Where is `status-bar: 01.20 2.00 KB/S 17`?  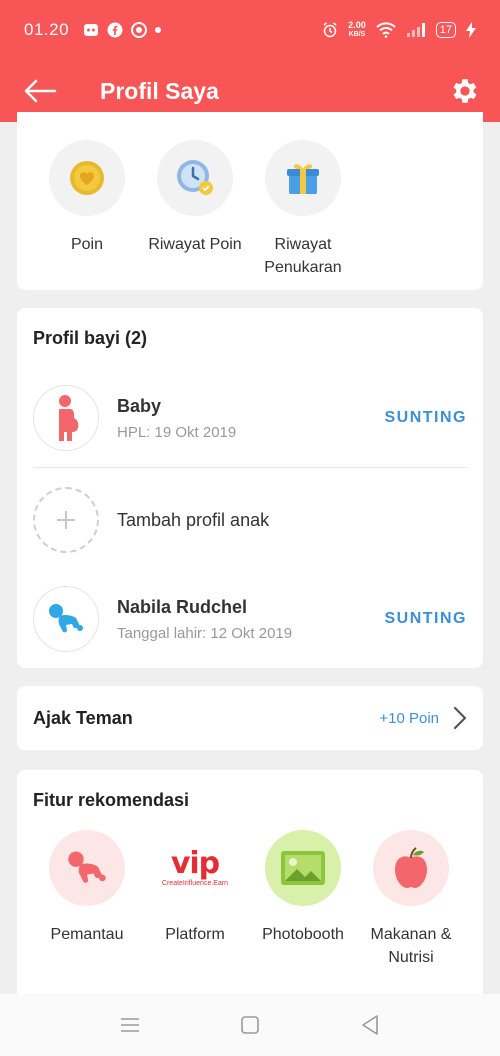 status-bar: 01.20 2.00 KB/S 17 is located at coordinates (250, 30).